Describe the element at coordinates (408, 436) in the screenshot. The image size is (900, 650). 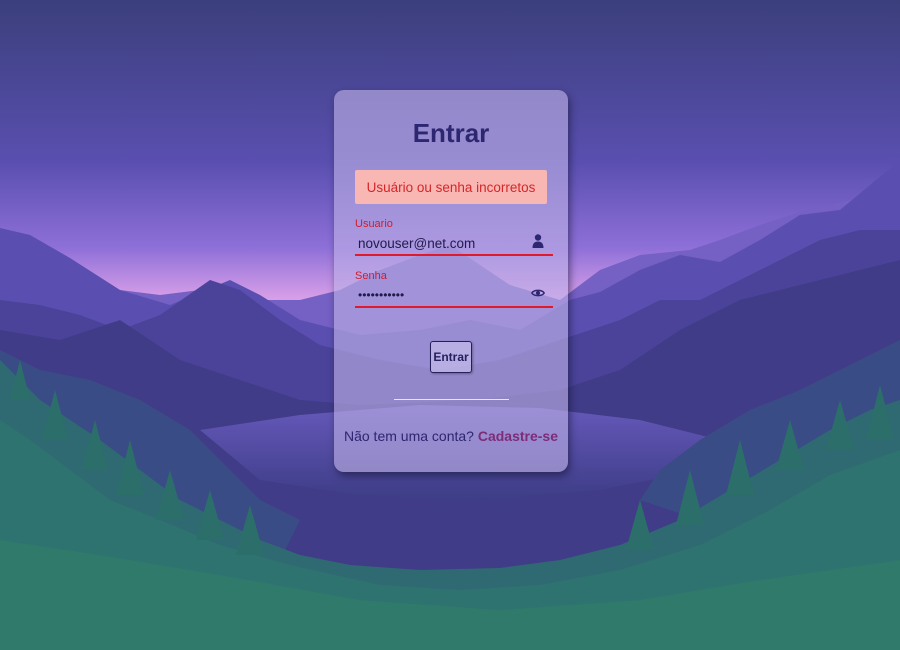
I see `signup-text: Não tem uma conta?` at that location.